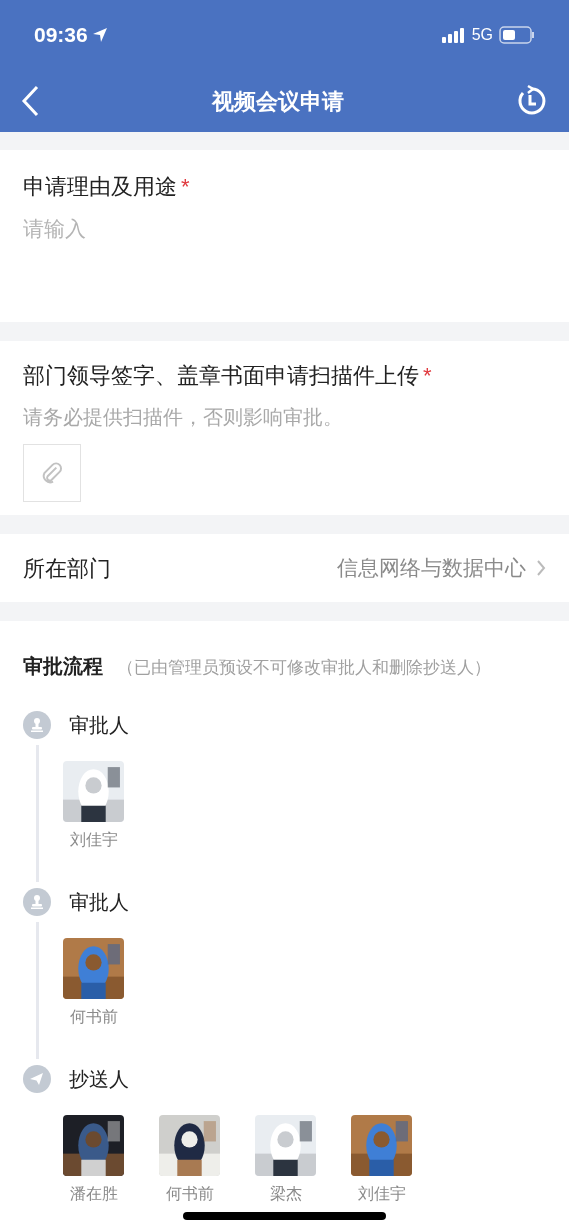  Describe the element at coordinates (284, 262) in the screenshot. I see `input-field: 请输入` at that location.